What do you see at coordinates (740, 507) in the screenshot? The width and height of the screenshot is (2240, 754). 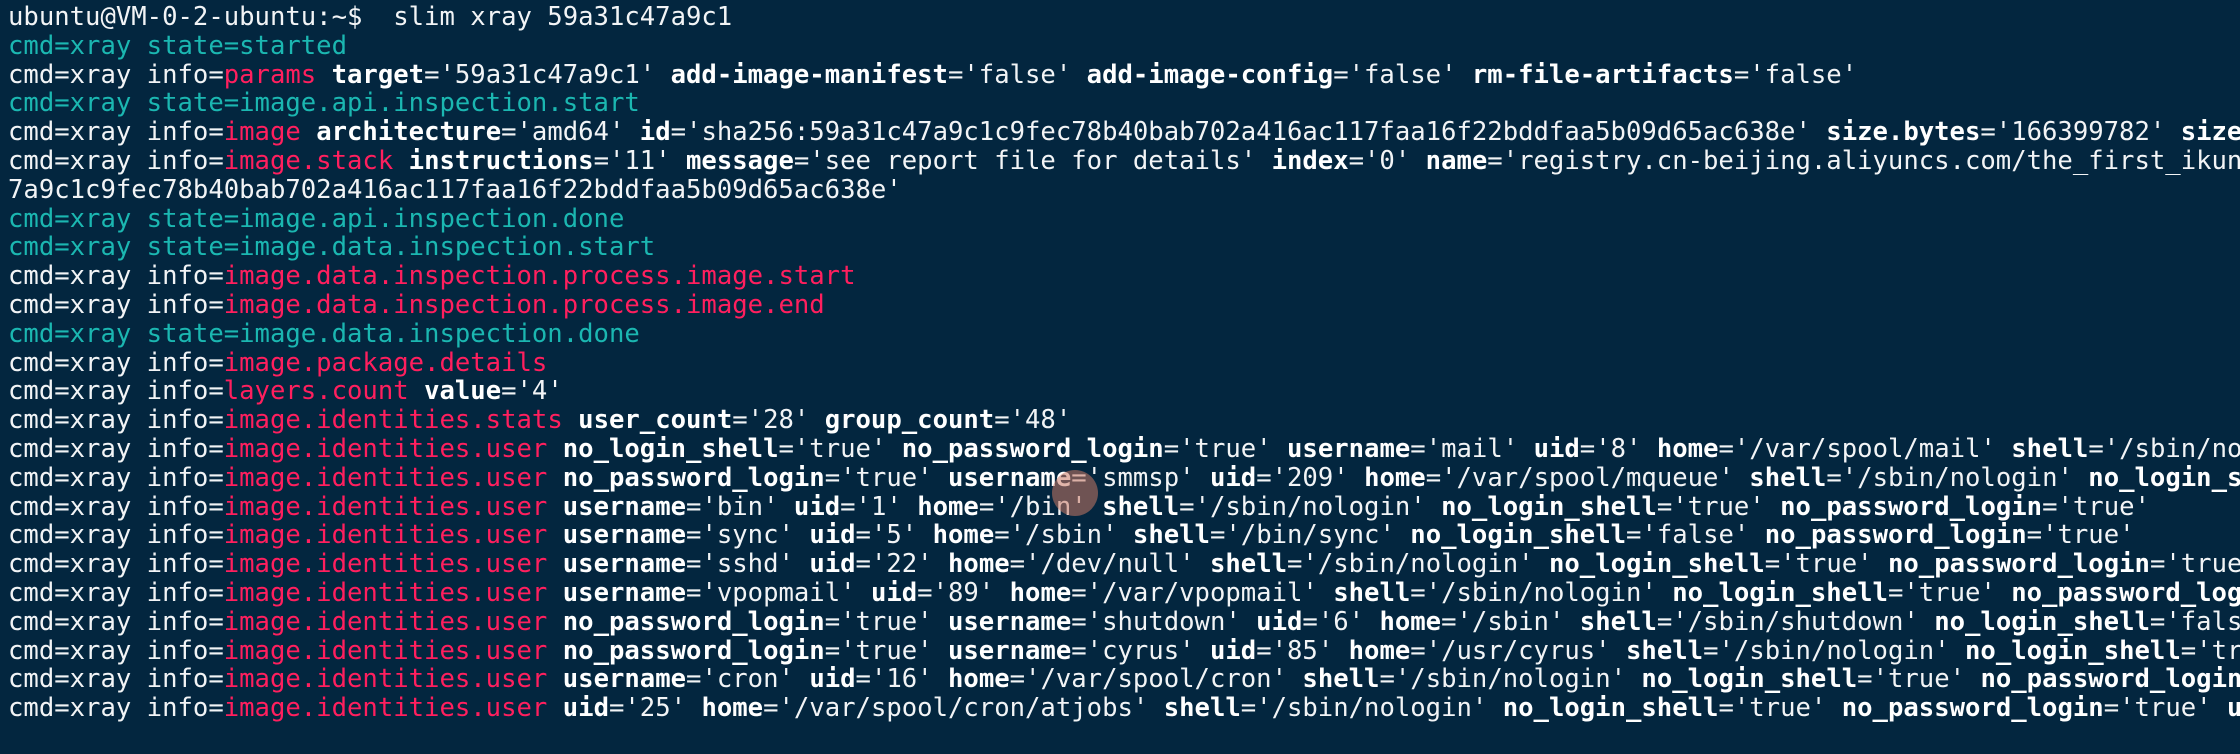 I see `plain-text: ='bin'` at bounding box center [740, 507].